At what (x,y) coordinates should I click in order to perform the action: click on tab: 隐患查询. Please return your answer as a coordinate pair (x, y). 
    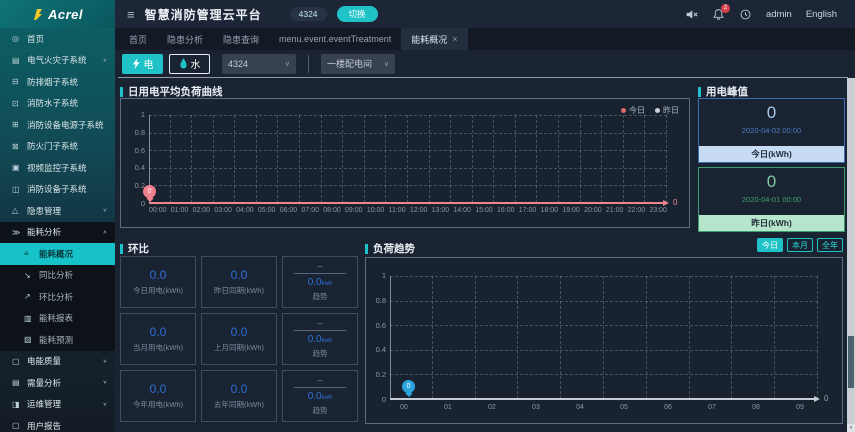
    Looking at the image, I should click on (241, 39).